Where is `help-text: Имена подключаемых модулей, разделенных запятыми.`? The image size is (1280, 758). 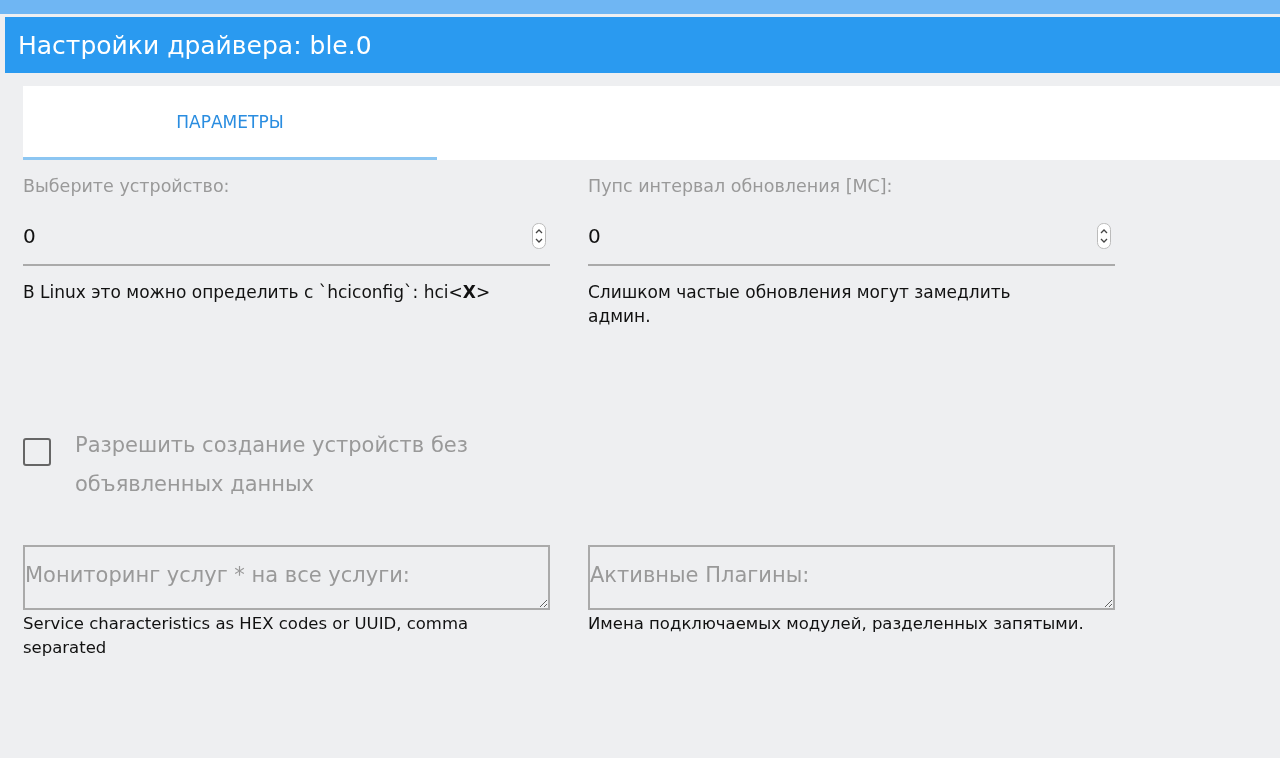 help-text: Имена подключаемых модулей, разделенных запятыми. is located at coordinates (836, 624).